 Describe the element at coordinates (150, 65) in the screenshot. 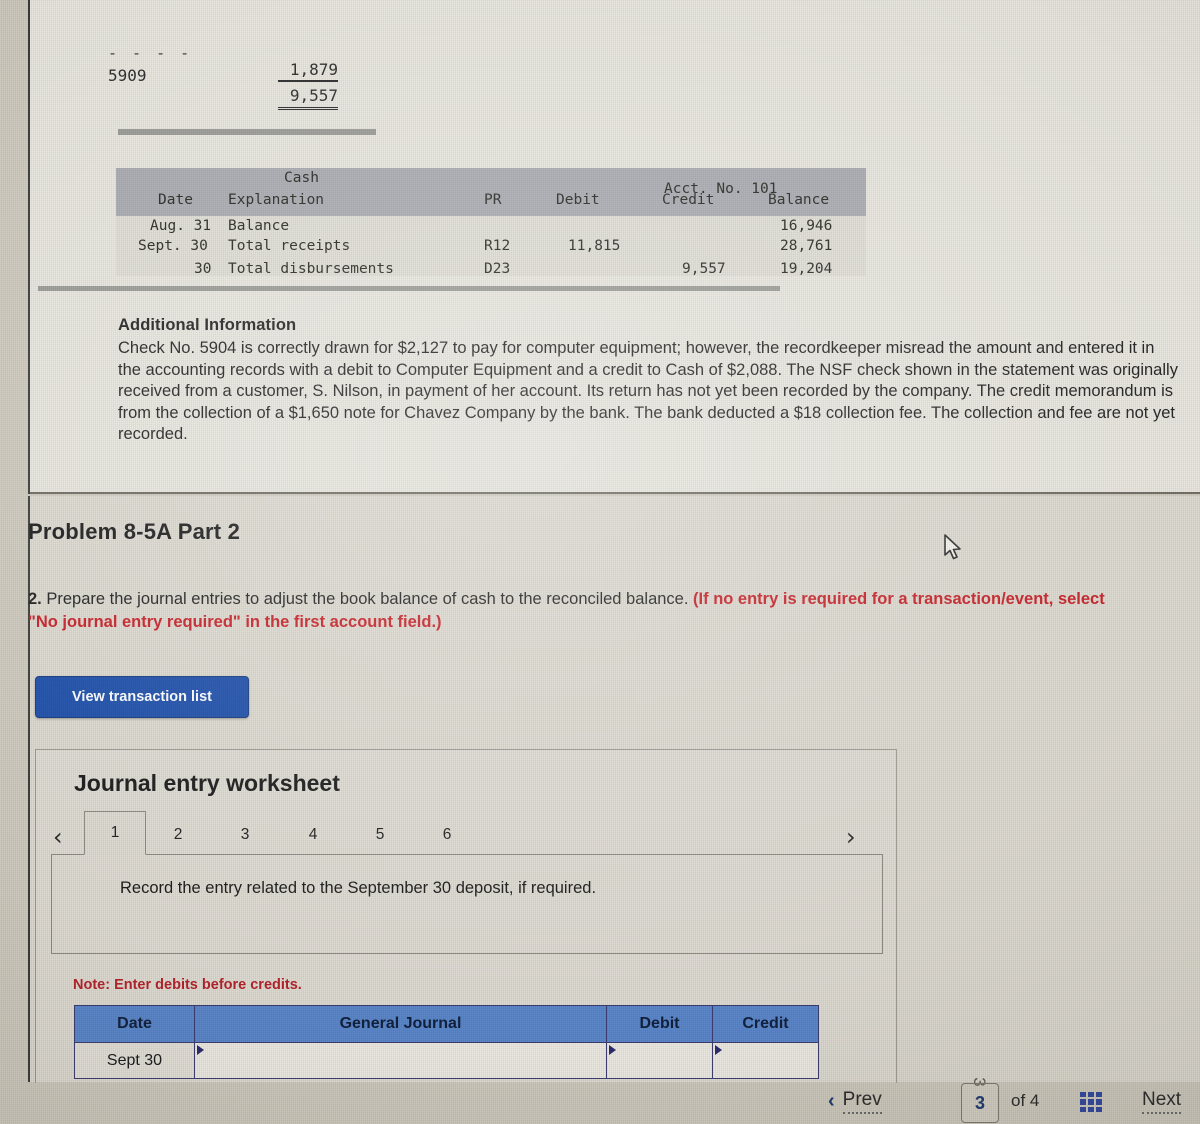

I see `check-summary-block: - - - - 5909` at that location.